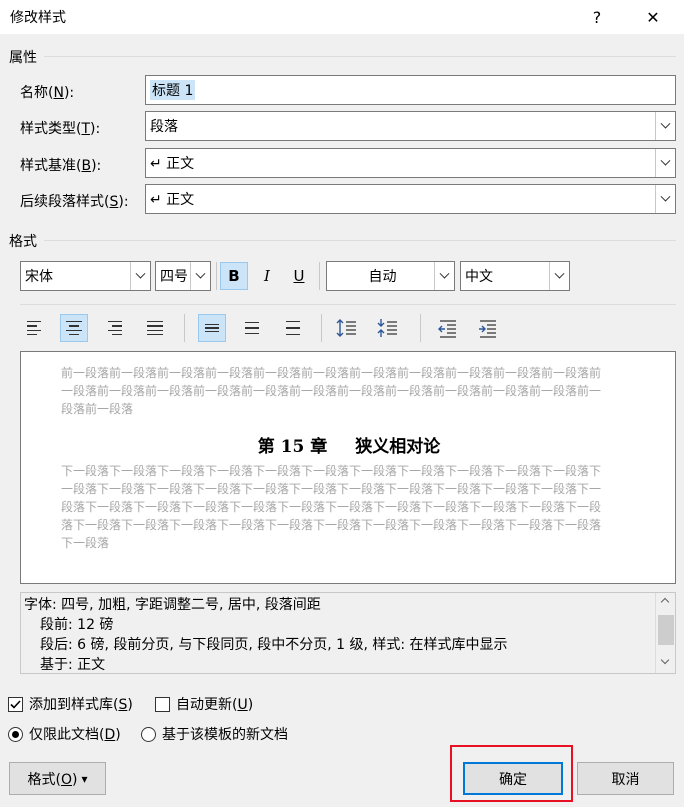 This screenshot has width=684, height=807. I want to click on style-base-label: 样式基准(B):, so click(61, 166).